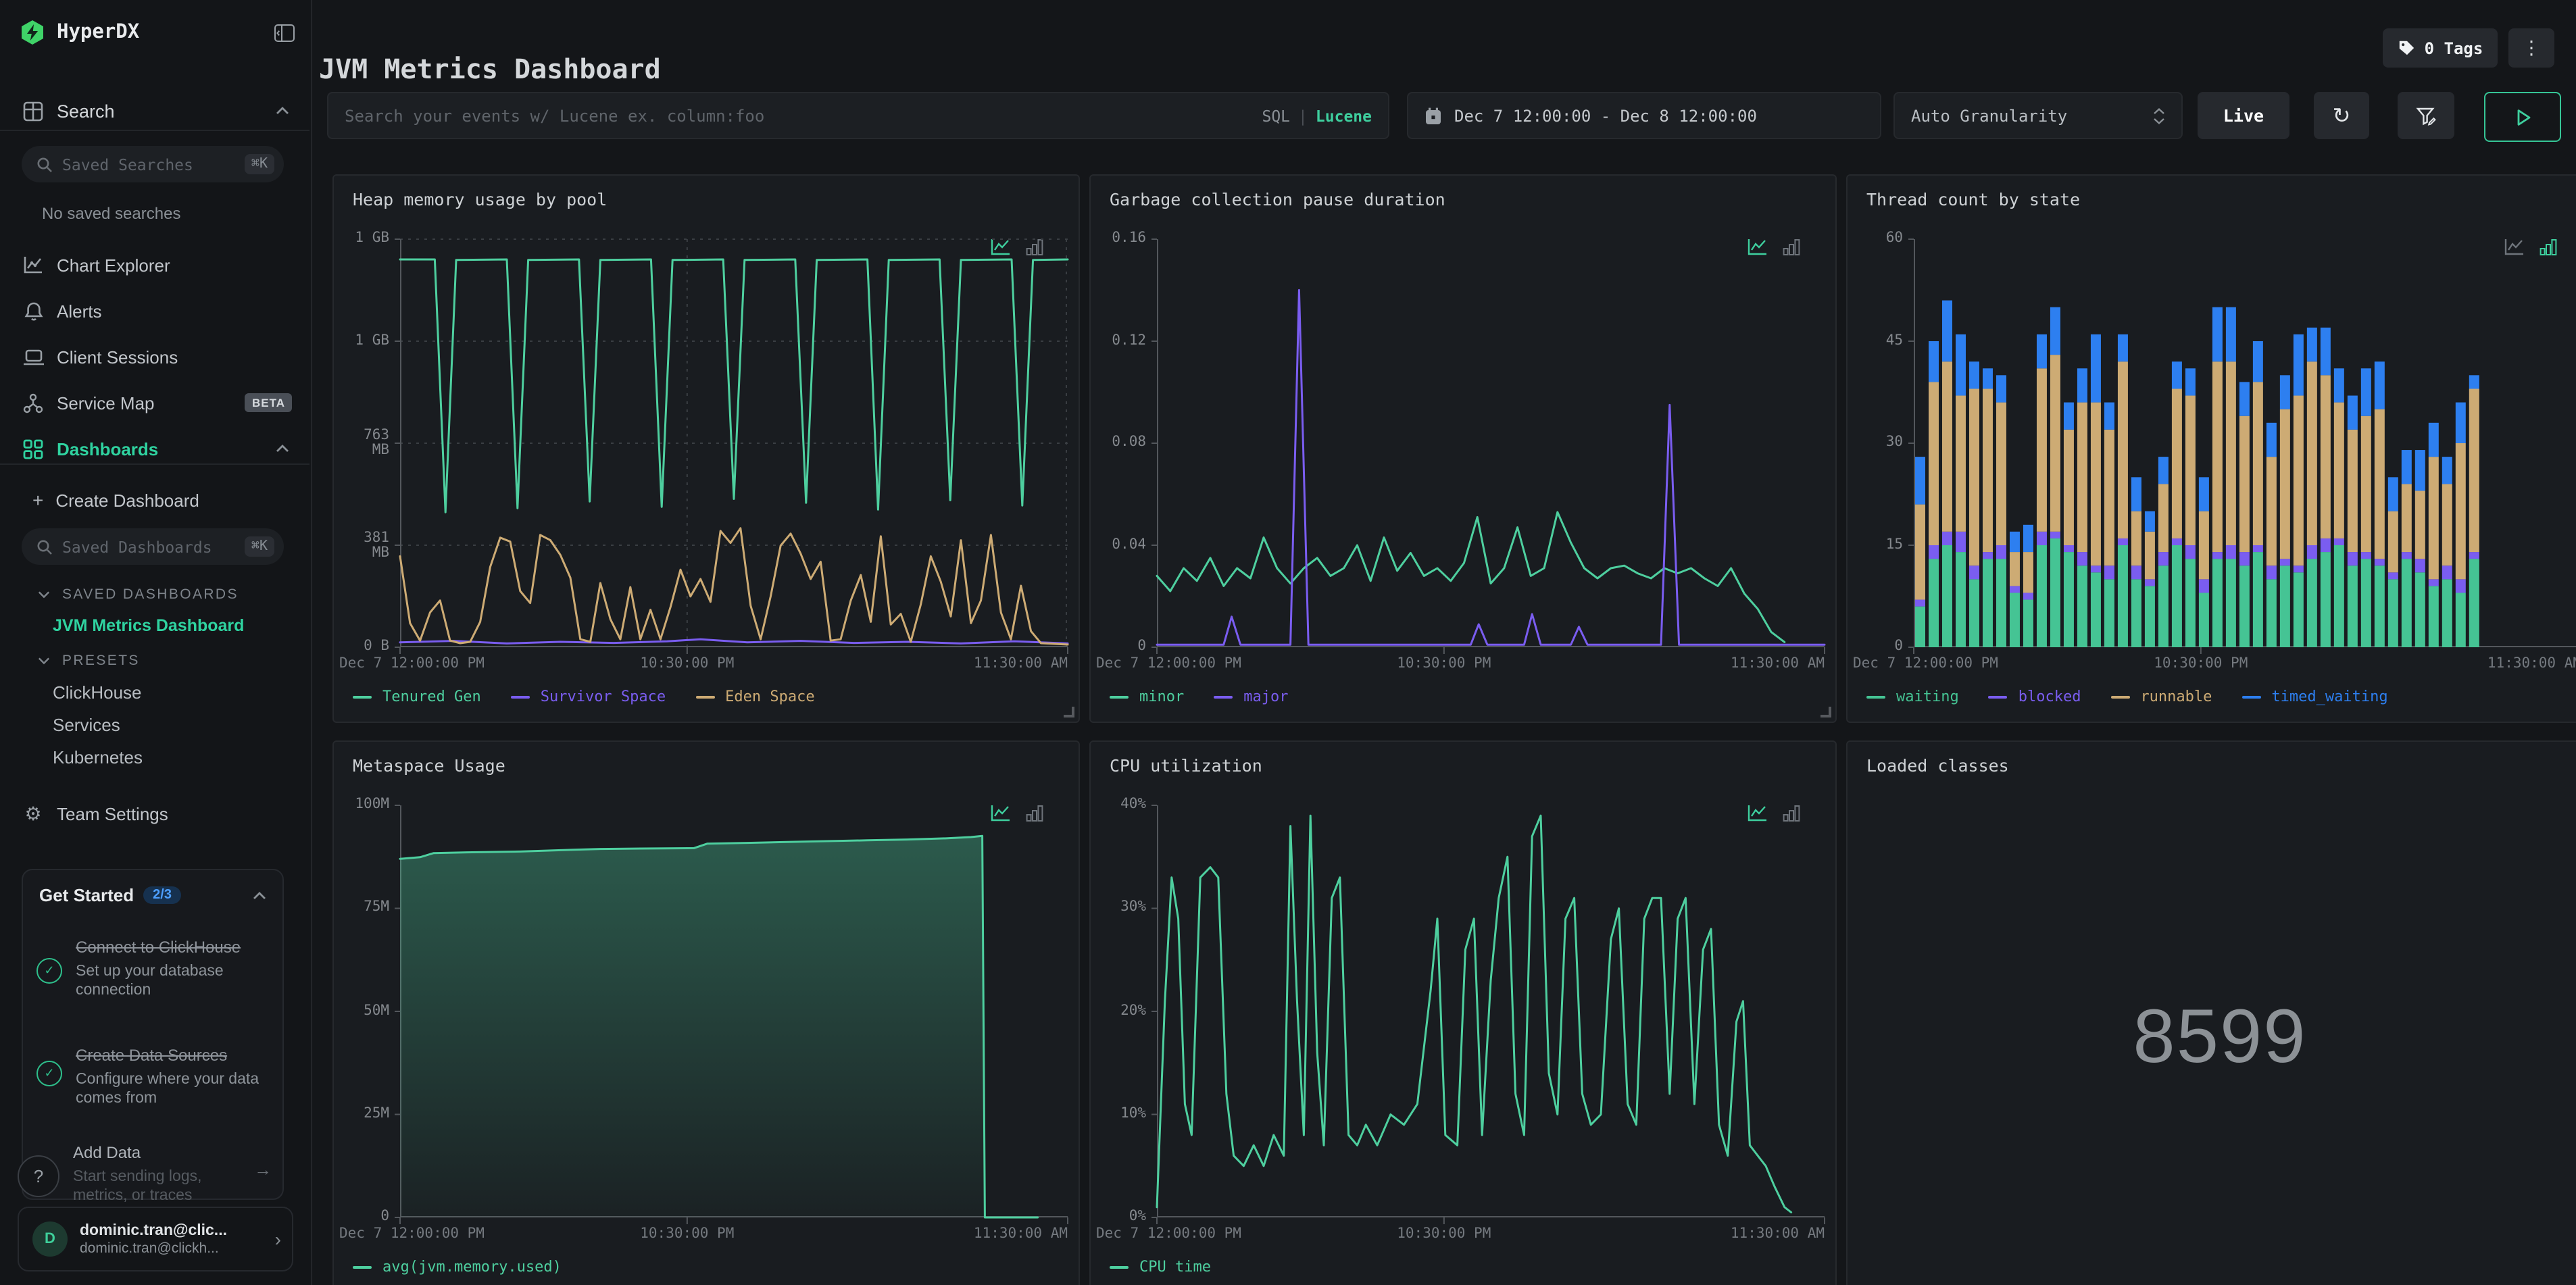  I want to click on live-button: Live, so click(2244, 116).